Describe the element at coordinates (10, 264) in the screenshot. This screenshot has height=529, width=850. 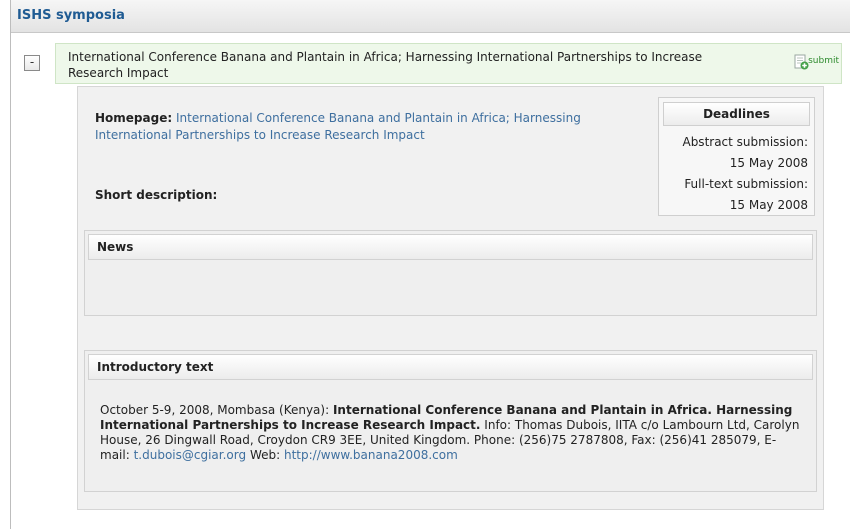
I see `frame-border` at that location.